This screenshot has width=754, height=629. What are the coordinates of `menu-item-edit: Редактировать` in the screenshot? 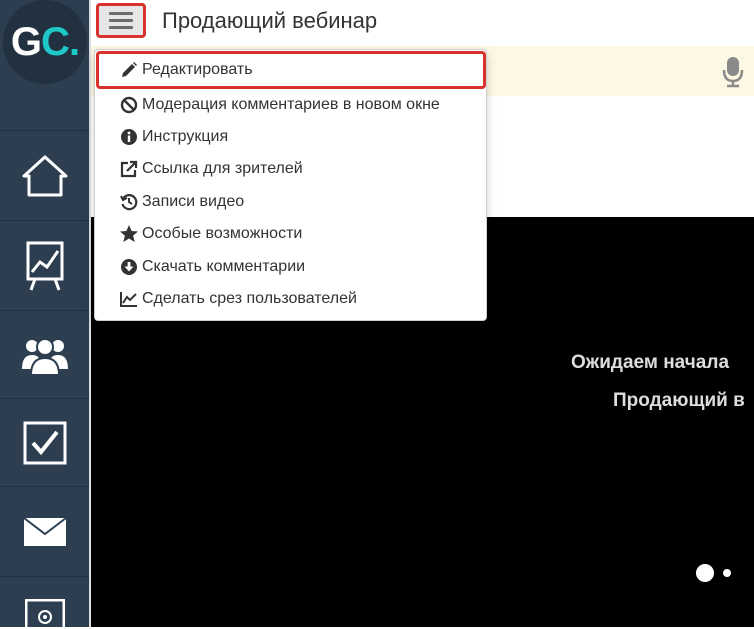 It's located at (291, 70).